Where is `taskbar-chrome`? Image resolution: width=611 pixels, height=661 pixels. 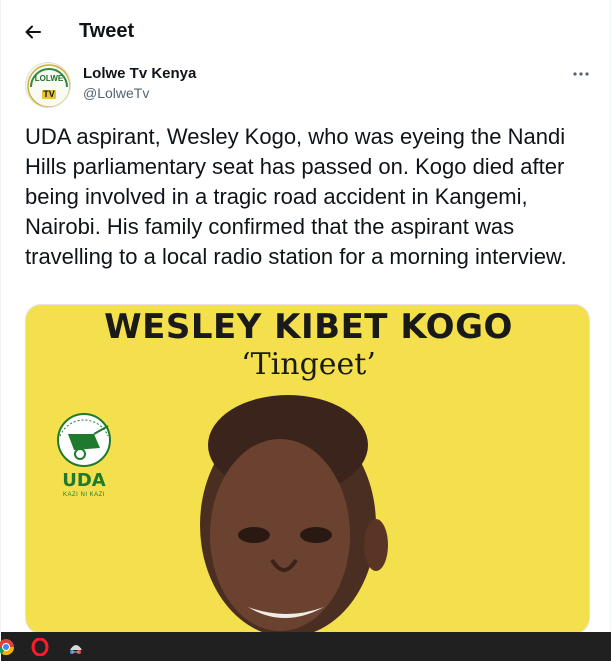 taskbar-chrome is located at coordinates (7, 647).